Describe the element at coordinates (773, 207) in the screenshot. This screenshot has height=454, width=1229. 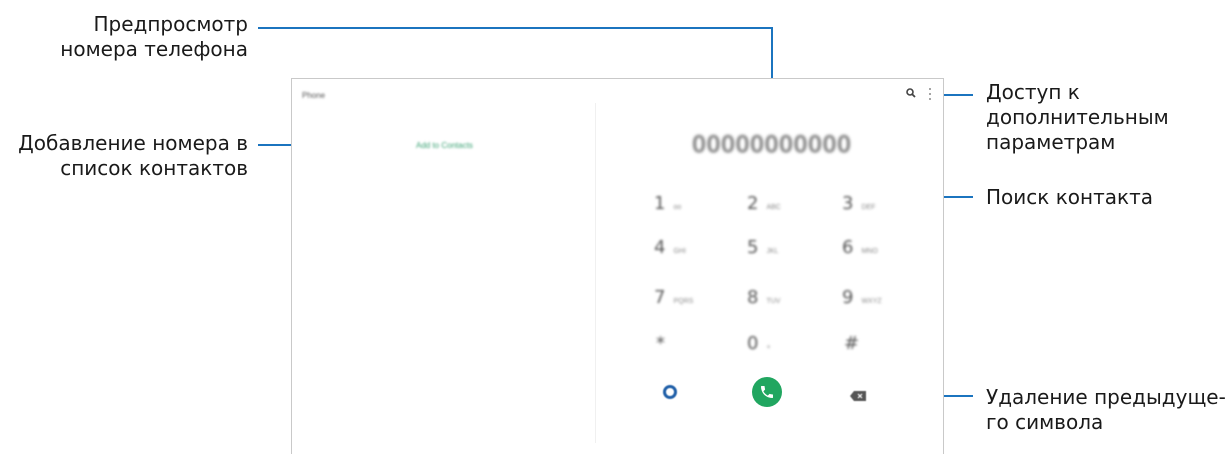
I see `key-letters: ABC` at that location.